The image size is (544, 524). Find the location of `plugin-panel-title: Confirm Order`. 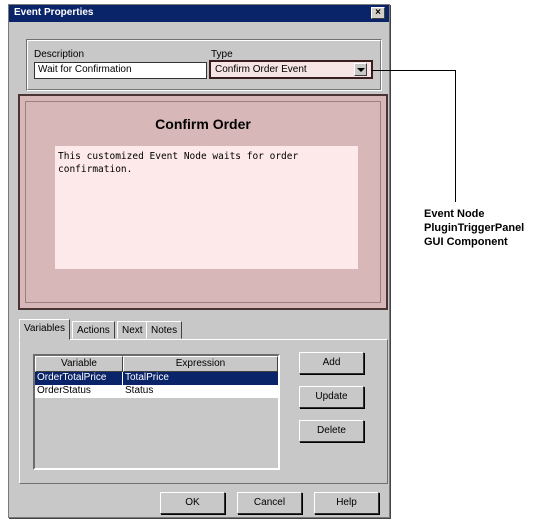

plugin-panel-title: Confirm Order is located at coordinates (203, 124).